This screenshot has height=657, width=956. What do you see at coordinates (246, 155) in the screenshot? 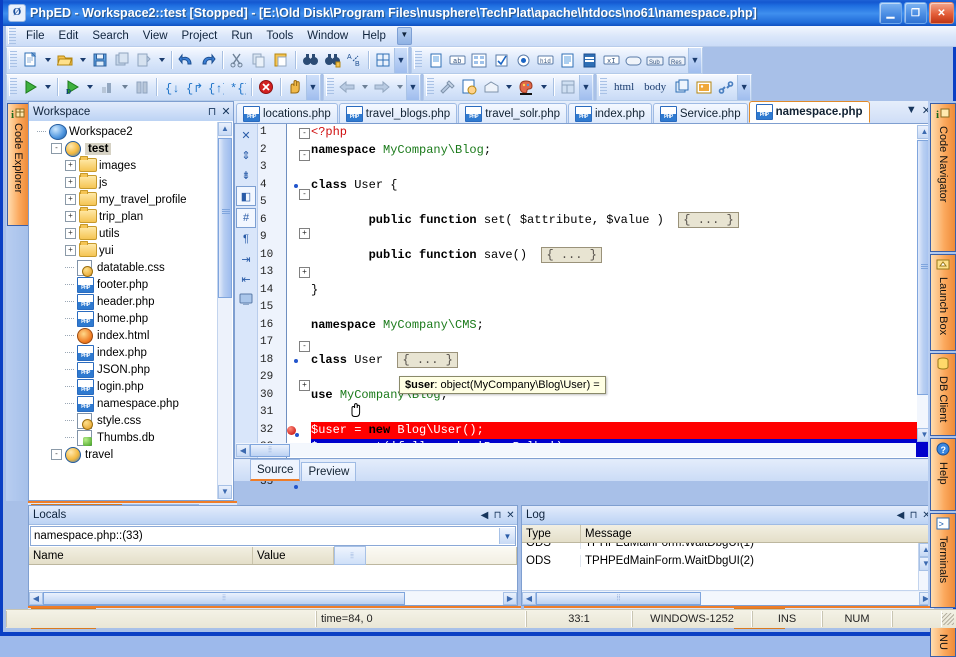
I see `split-vertical-icon: ⇕` at bounding box center [246, 155].